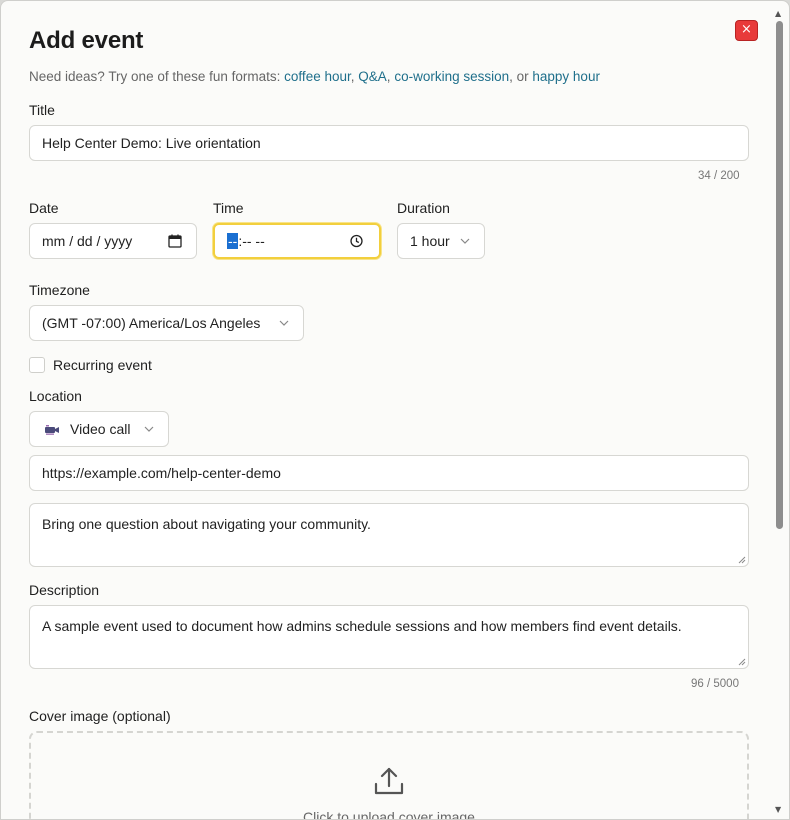  I want to click on idea-link-coffee-hour: coffee hour, so click(317, 76).